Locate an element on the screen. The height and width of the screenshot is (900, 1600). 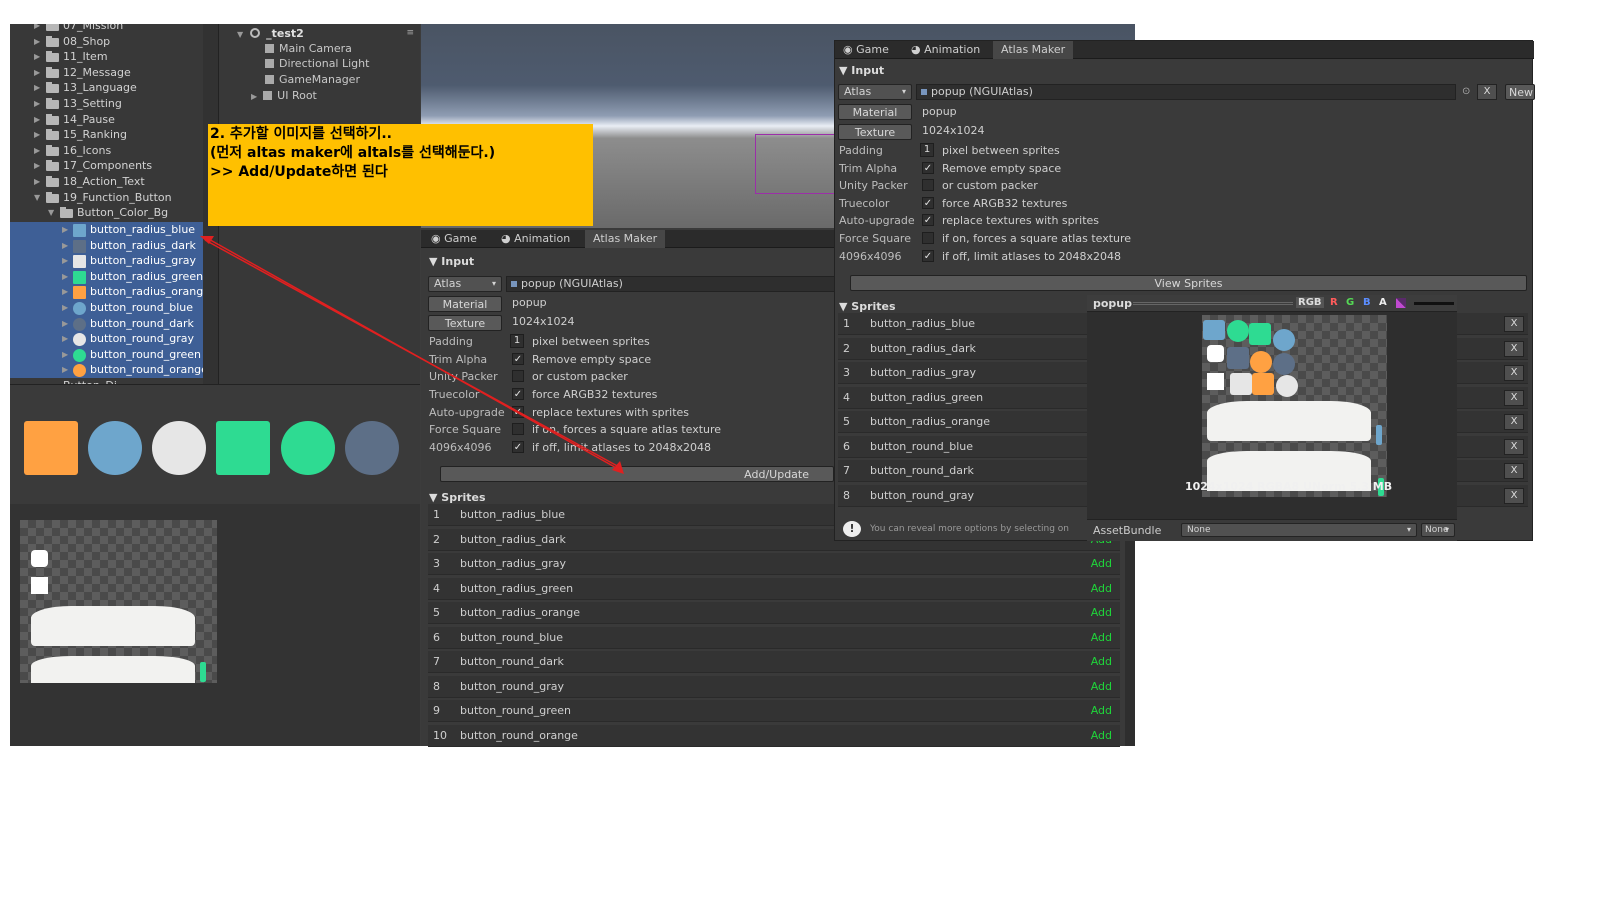
project-sprite-row: ▶ button_round_orange is located at coordinates (114, 370).